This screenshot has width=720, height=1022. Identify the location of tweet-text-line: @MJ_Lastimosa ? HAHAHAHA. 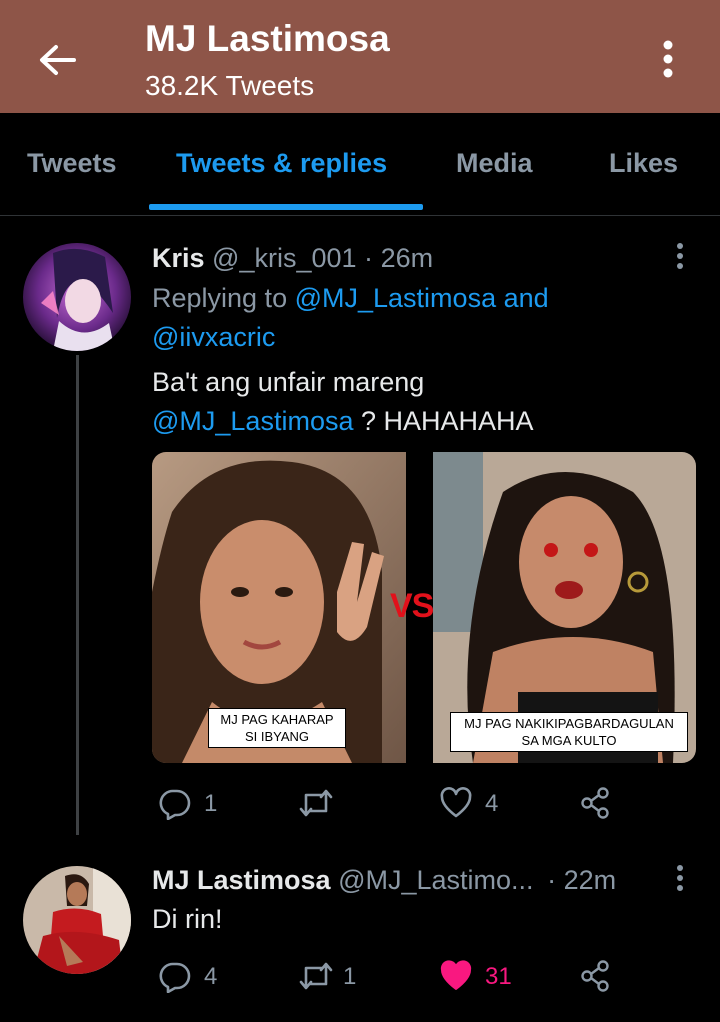
(343, 421).